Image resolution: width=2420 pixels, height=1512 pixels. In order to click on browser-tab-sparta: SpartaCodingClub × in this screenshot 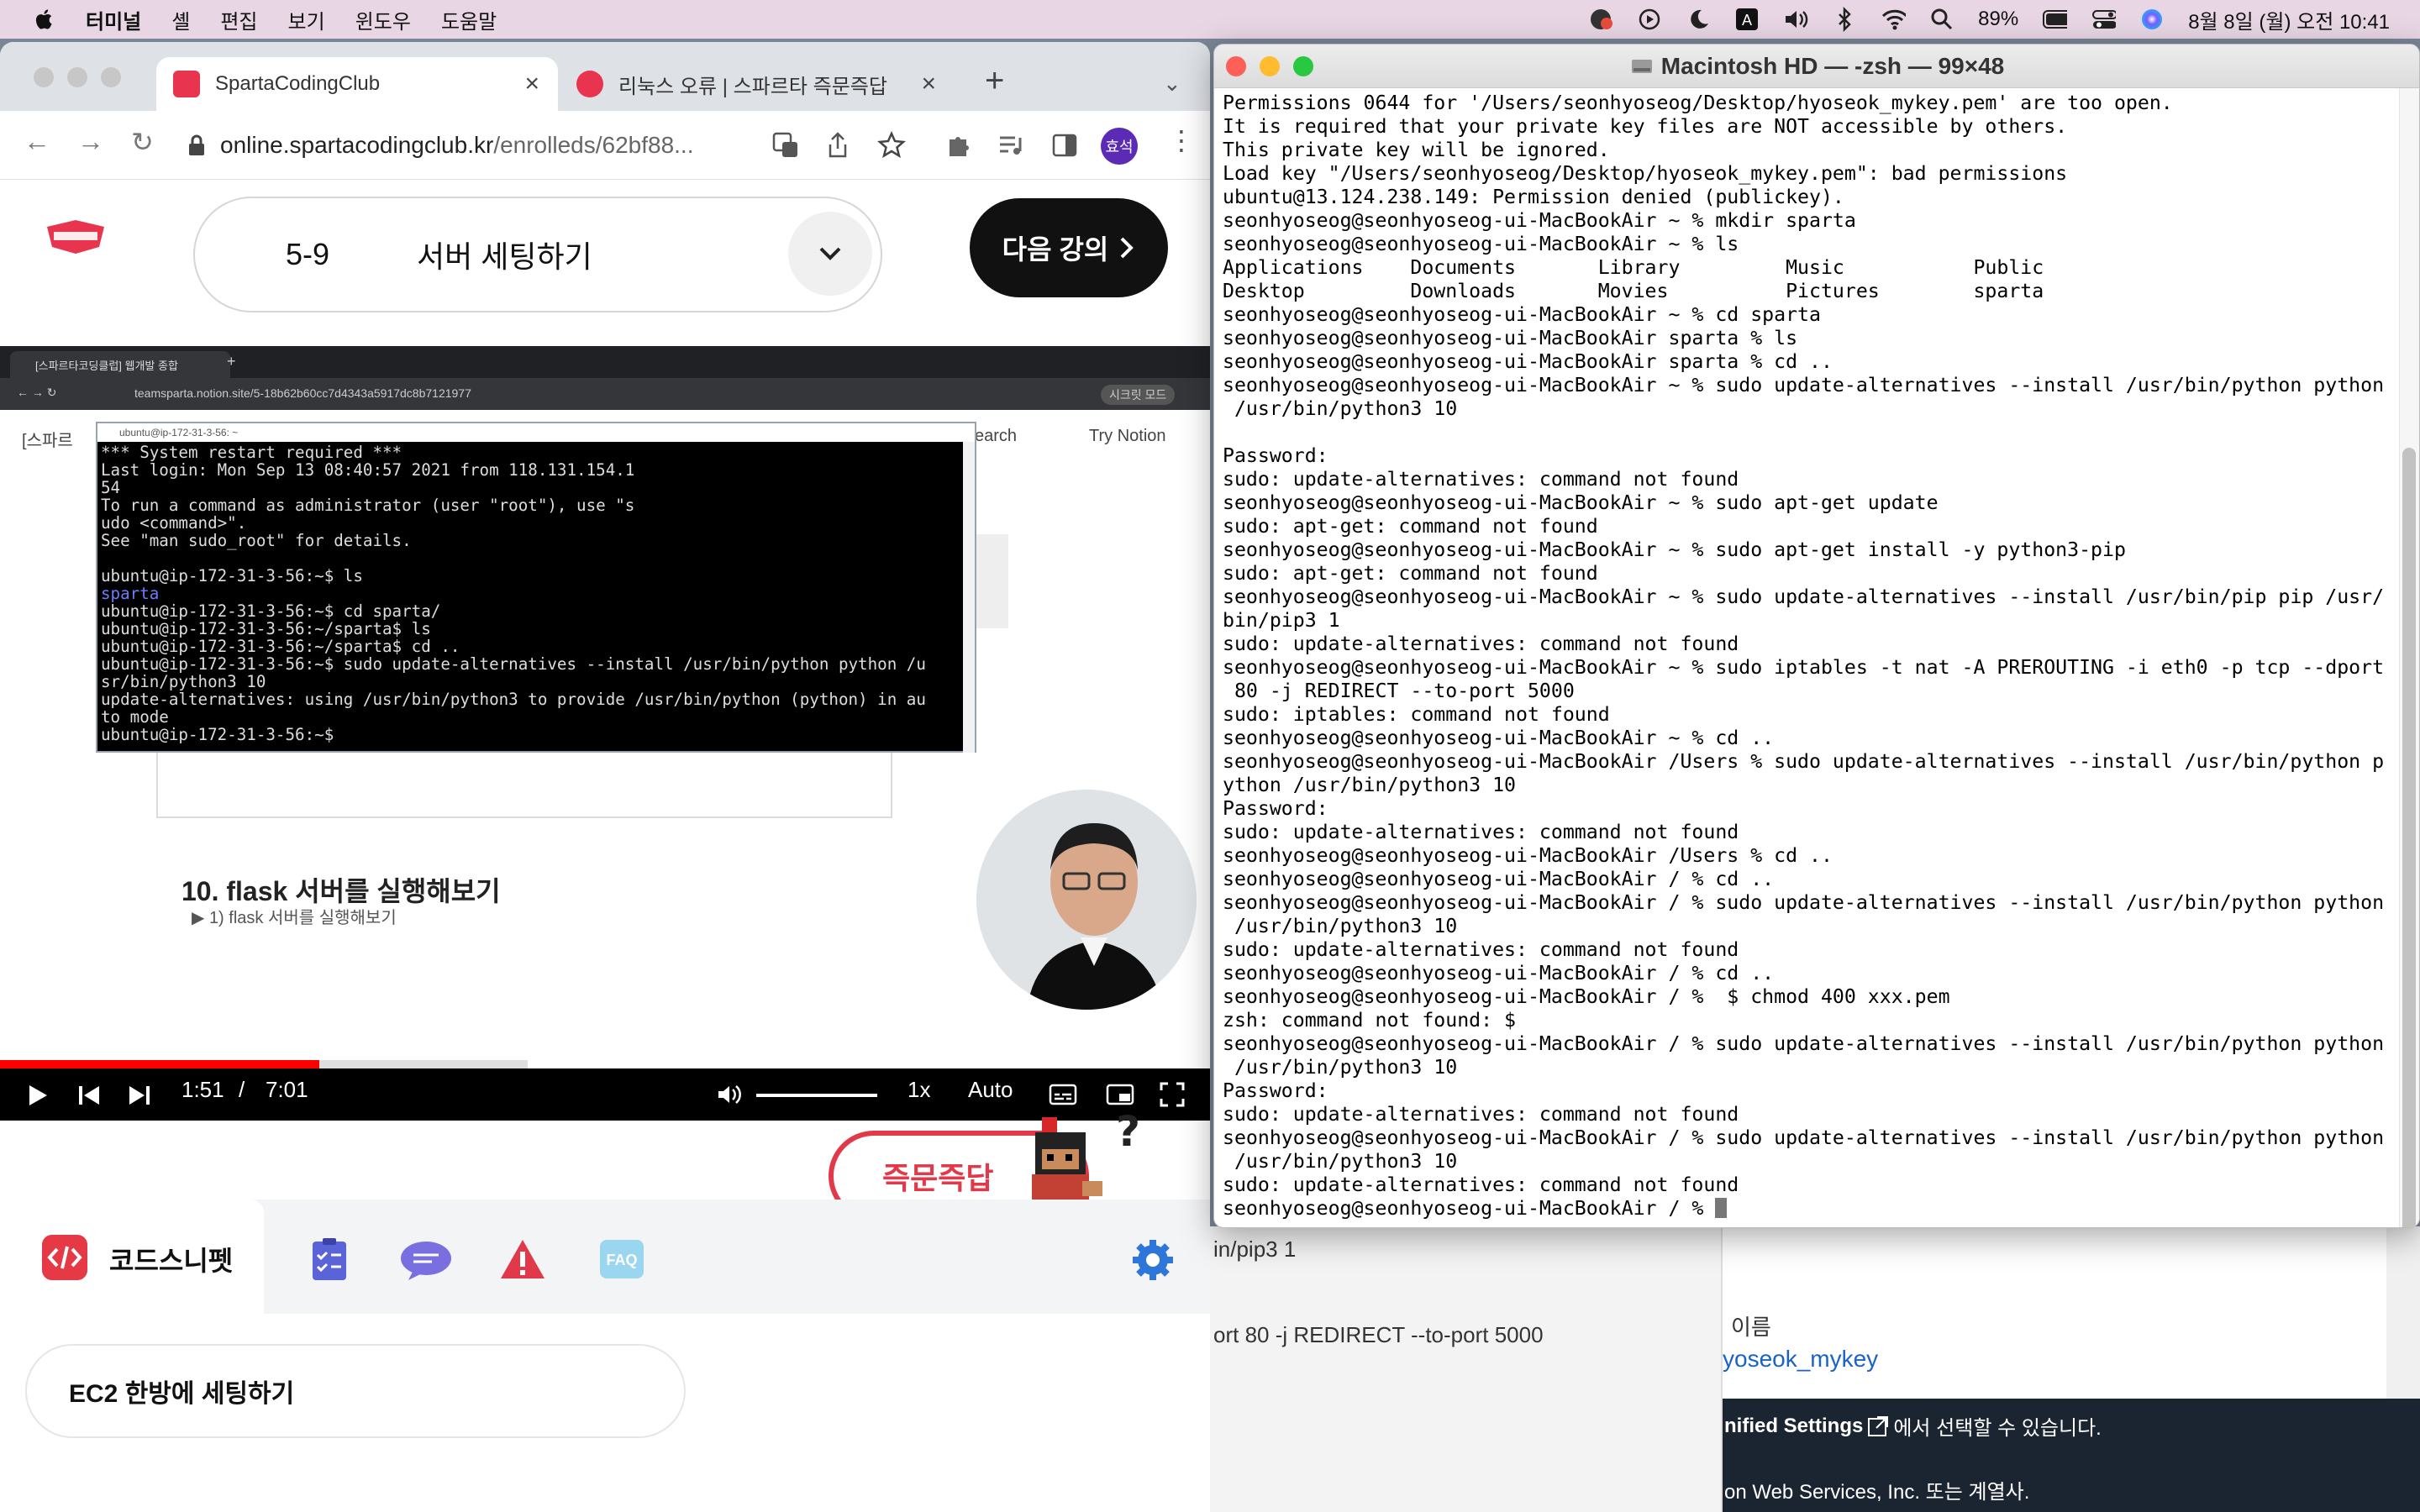, I will do `click(357, 84)`.